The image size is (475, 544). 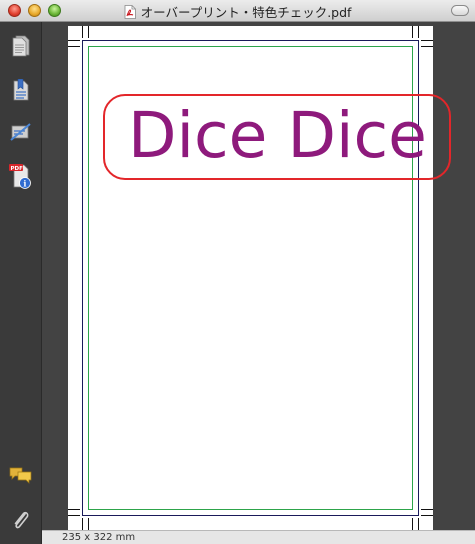 I want to click on bookmark-document-icon, so click(x=21, y=90).